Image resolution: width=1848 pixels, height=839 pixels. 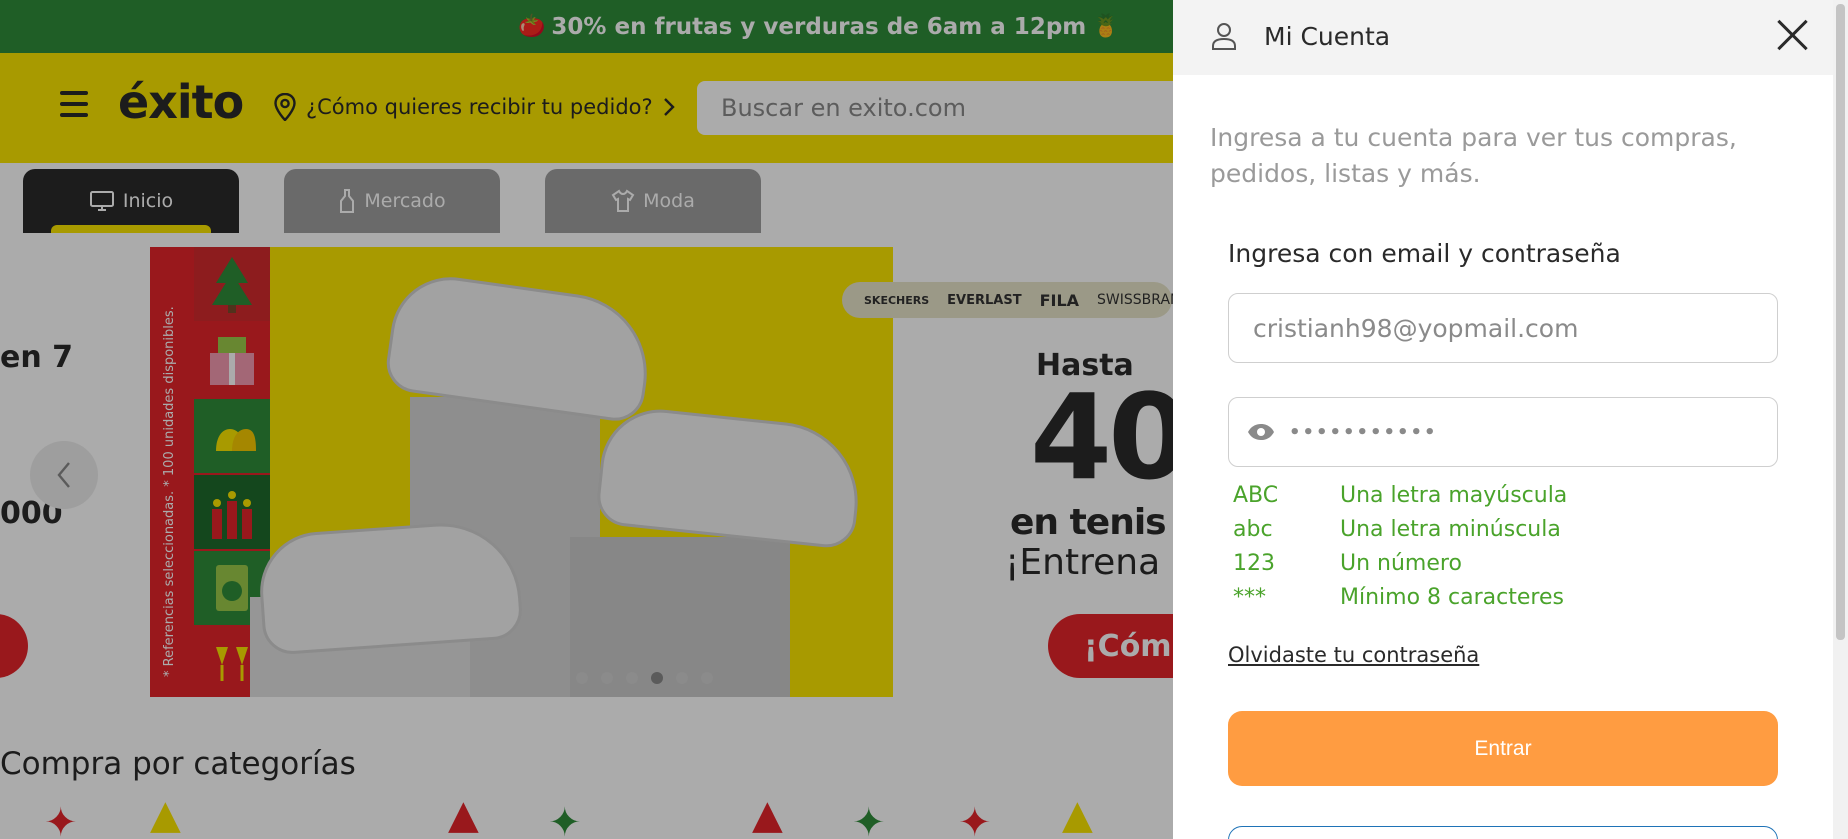 I want to click on rule-text: Una letra mayúscula, so click(x=1454, y=495).